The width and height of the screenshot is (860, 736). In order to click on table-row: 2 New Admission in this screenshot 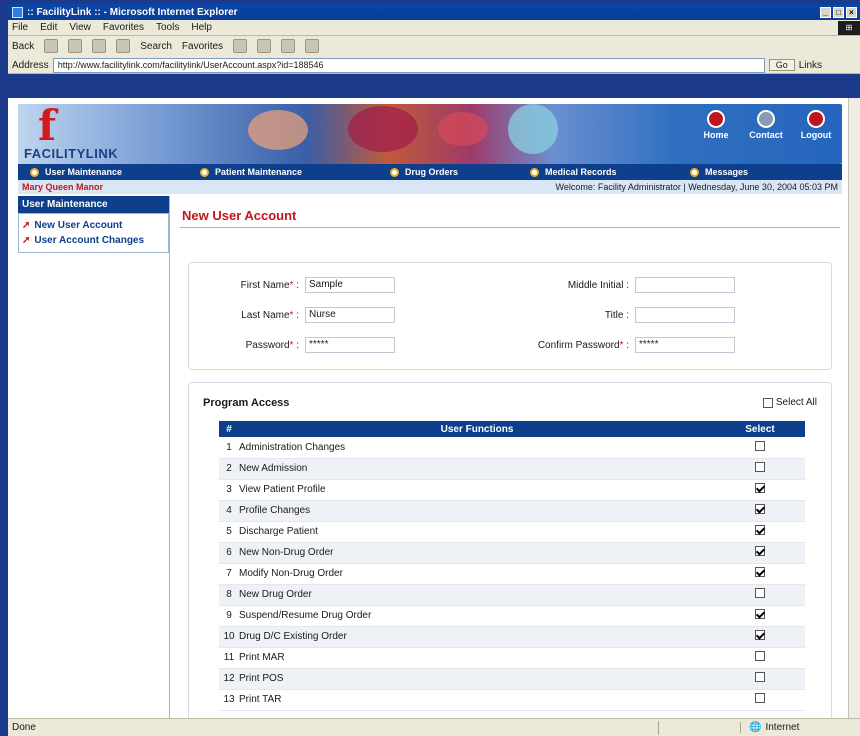, I will do `click(512, 469)`.